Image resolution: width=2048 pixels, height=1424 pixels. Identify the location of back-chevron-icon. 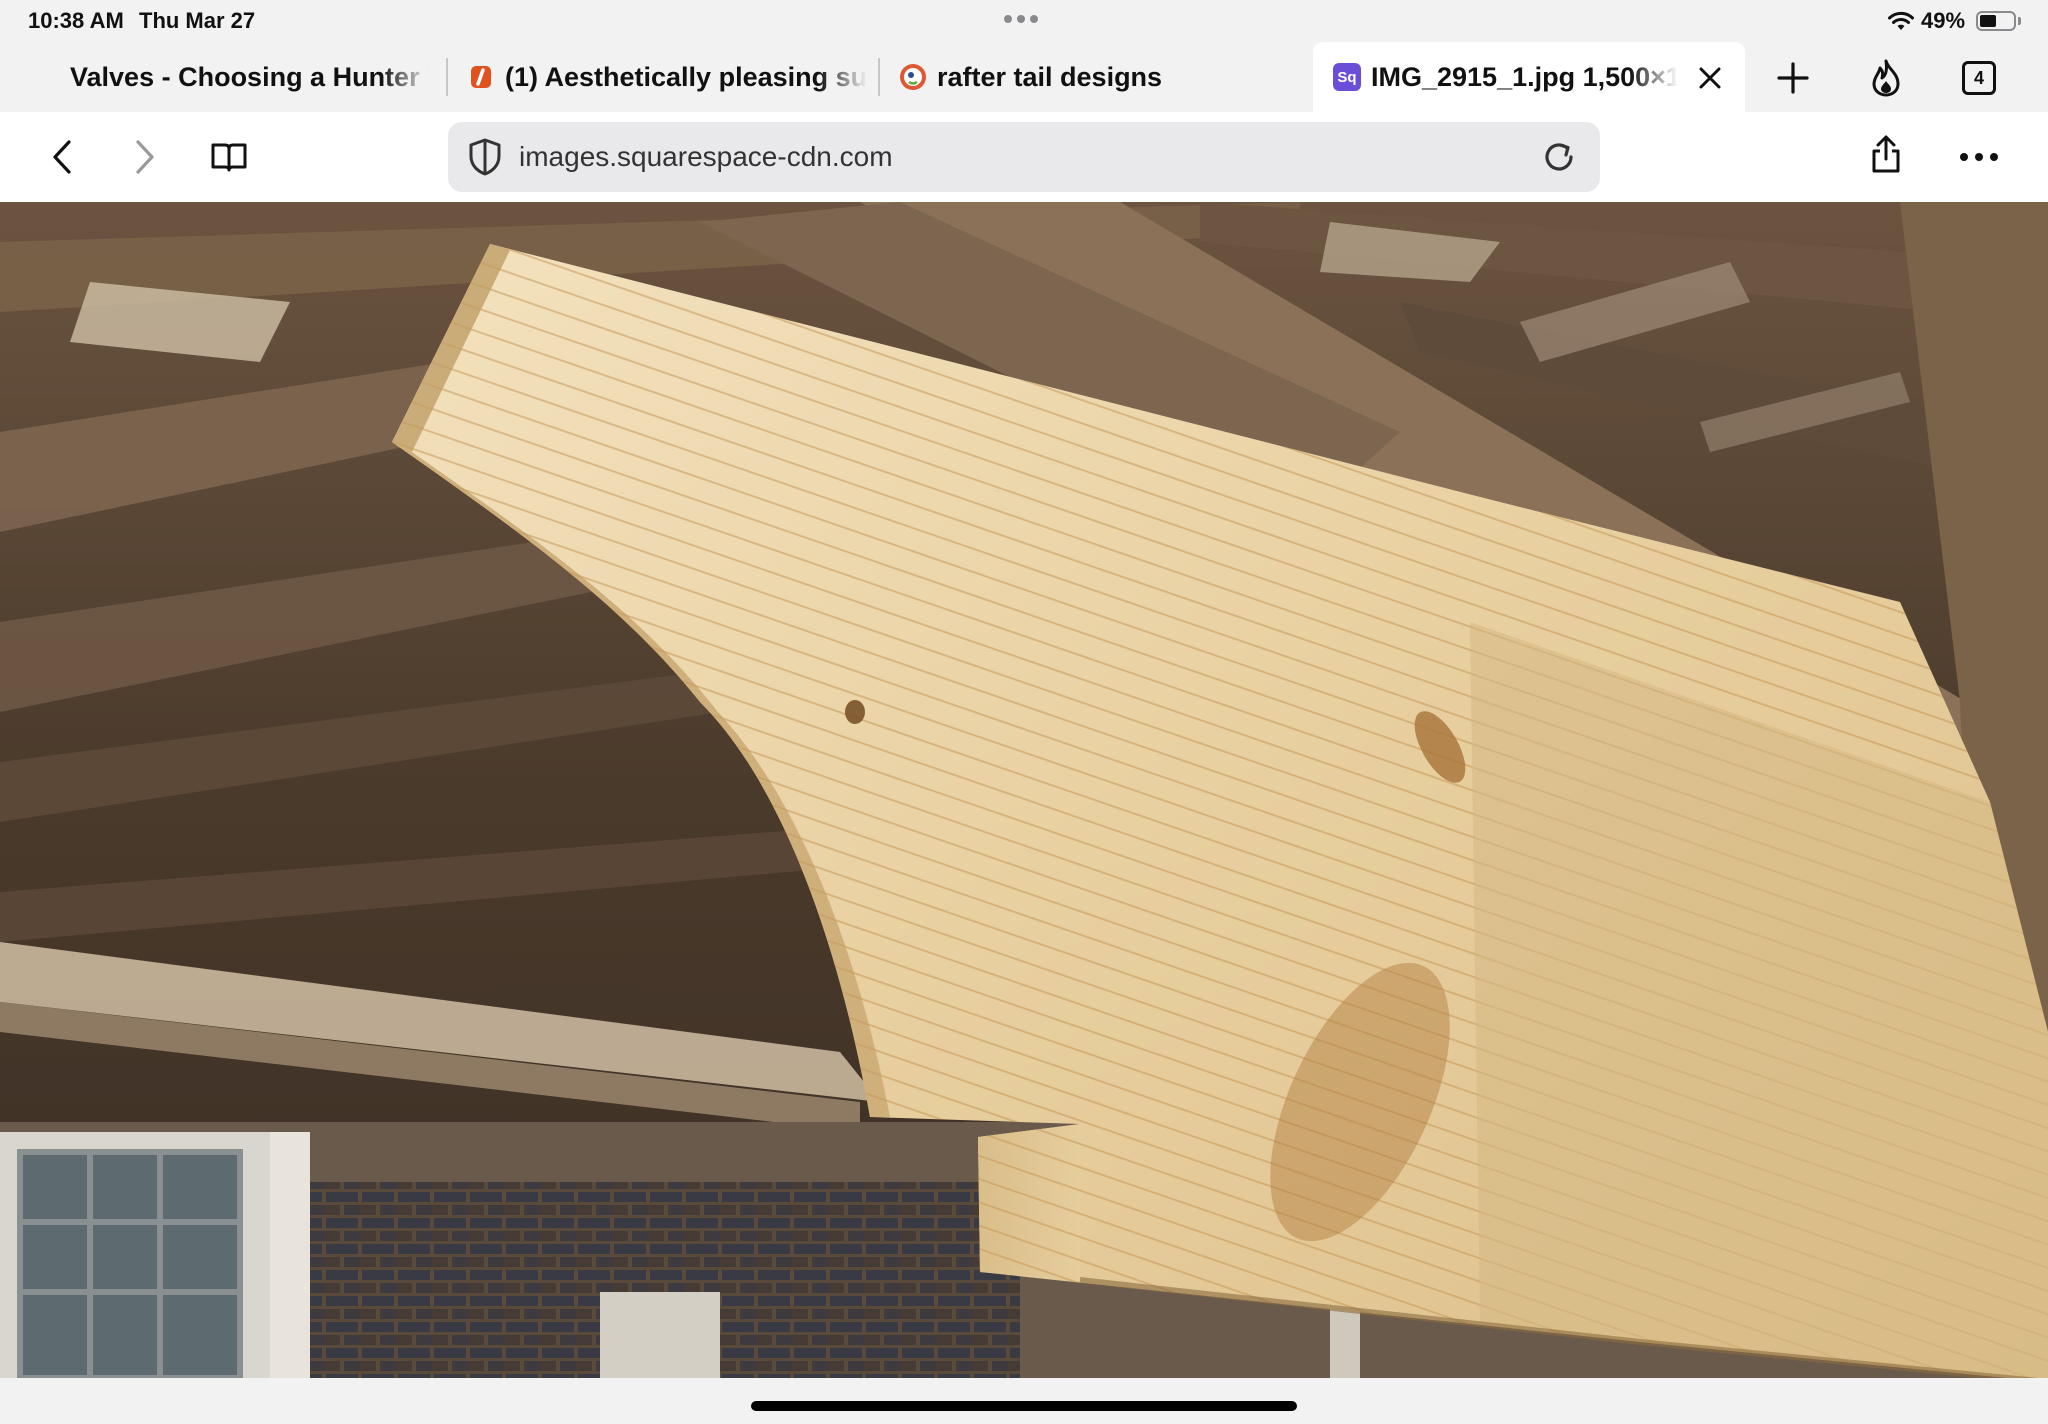
(62, 157).